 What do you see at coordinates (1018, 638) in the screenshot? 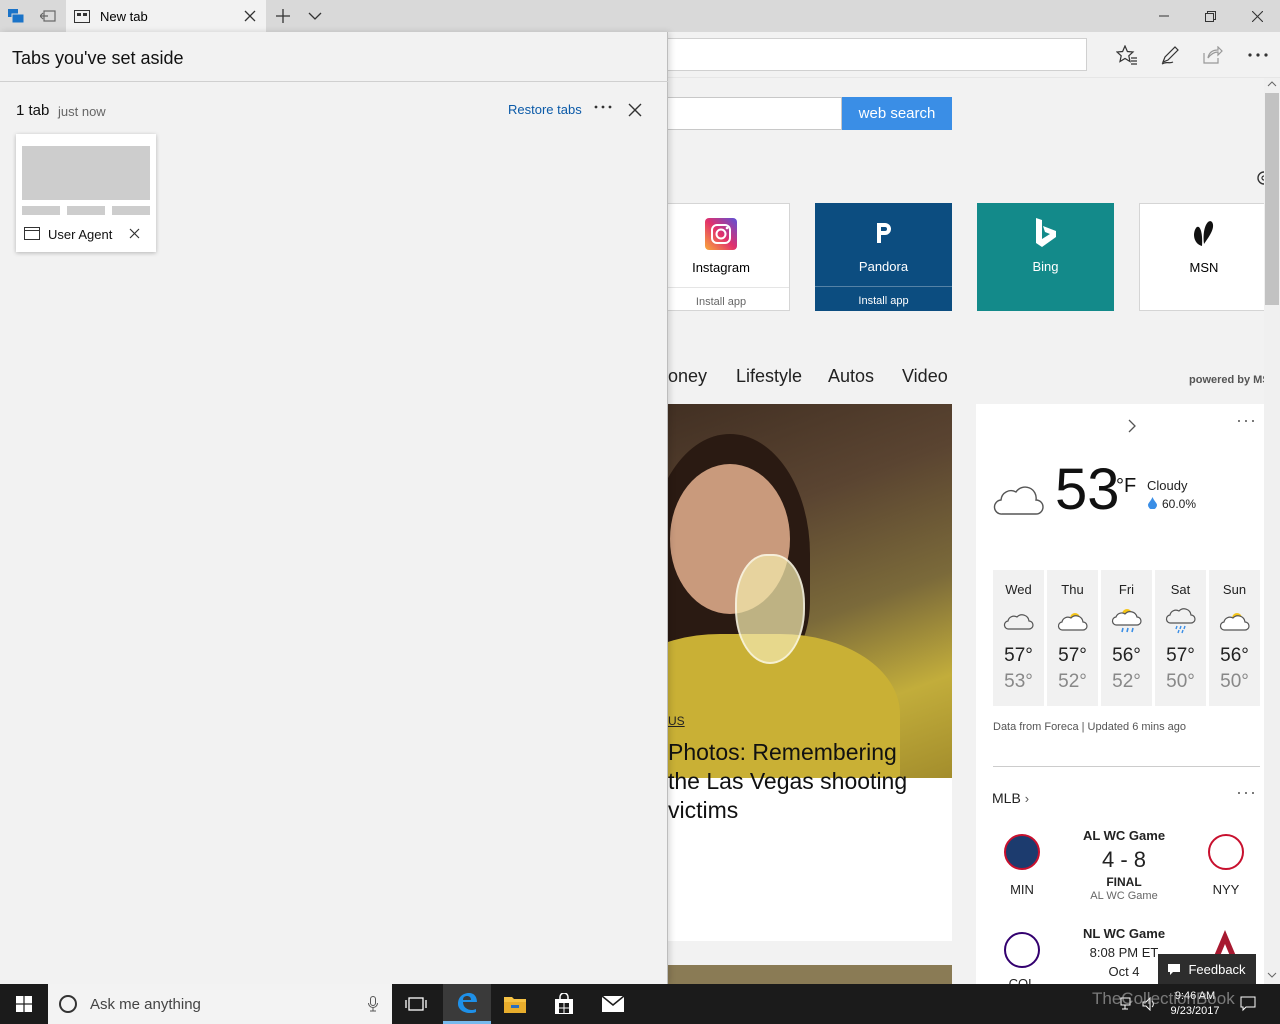
I see `forecast-day: Wed 57° 53°` at bounding box center [1018, 638].